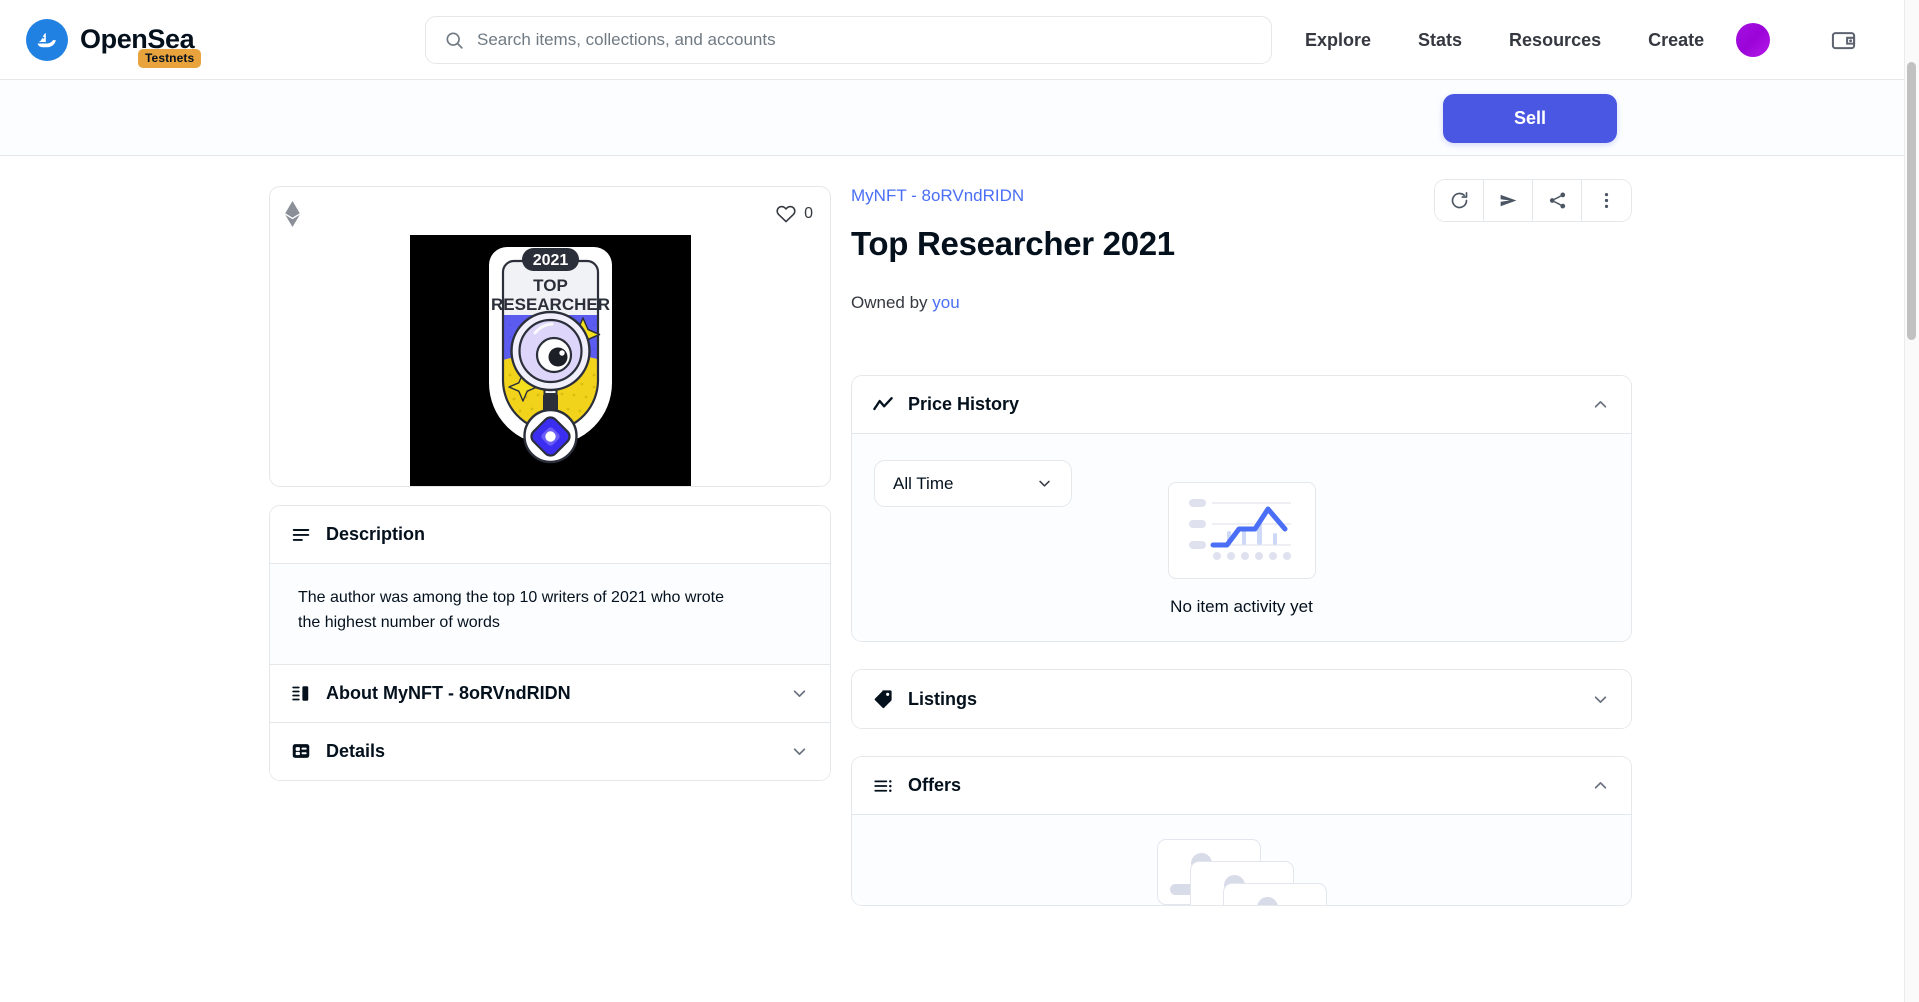 The width and height of the screenshot is (1919, 1002). Describe the element at coordinates (1911, 501) in the screenshot. I see `page-scrollbar` at that location.